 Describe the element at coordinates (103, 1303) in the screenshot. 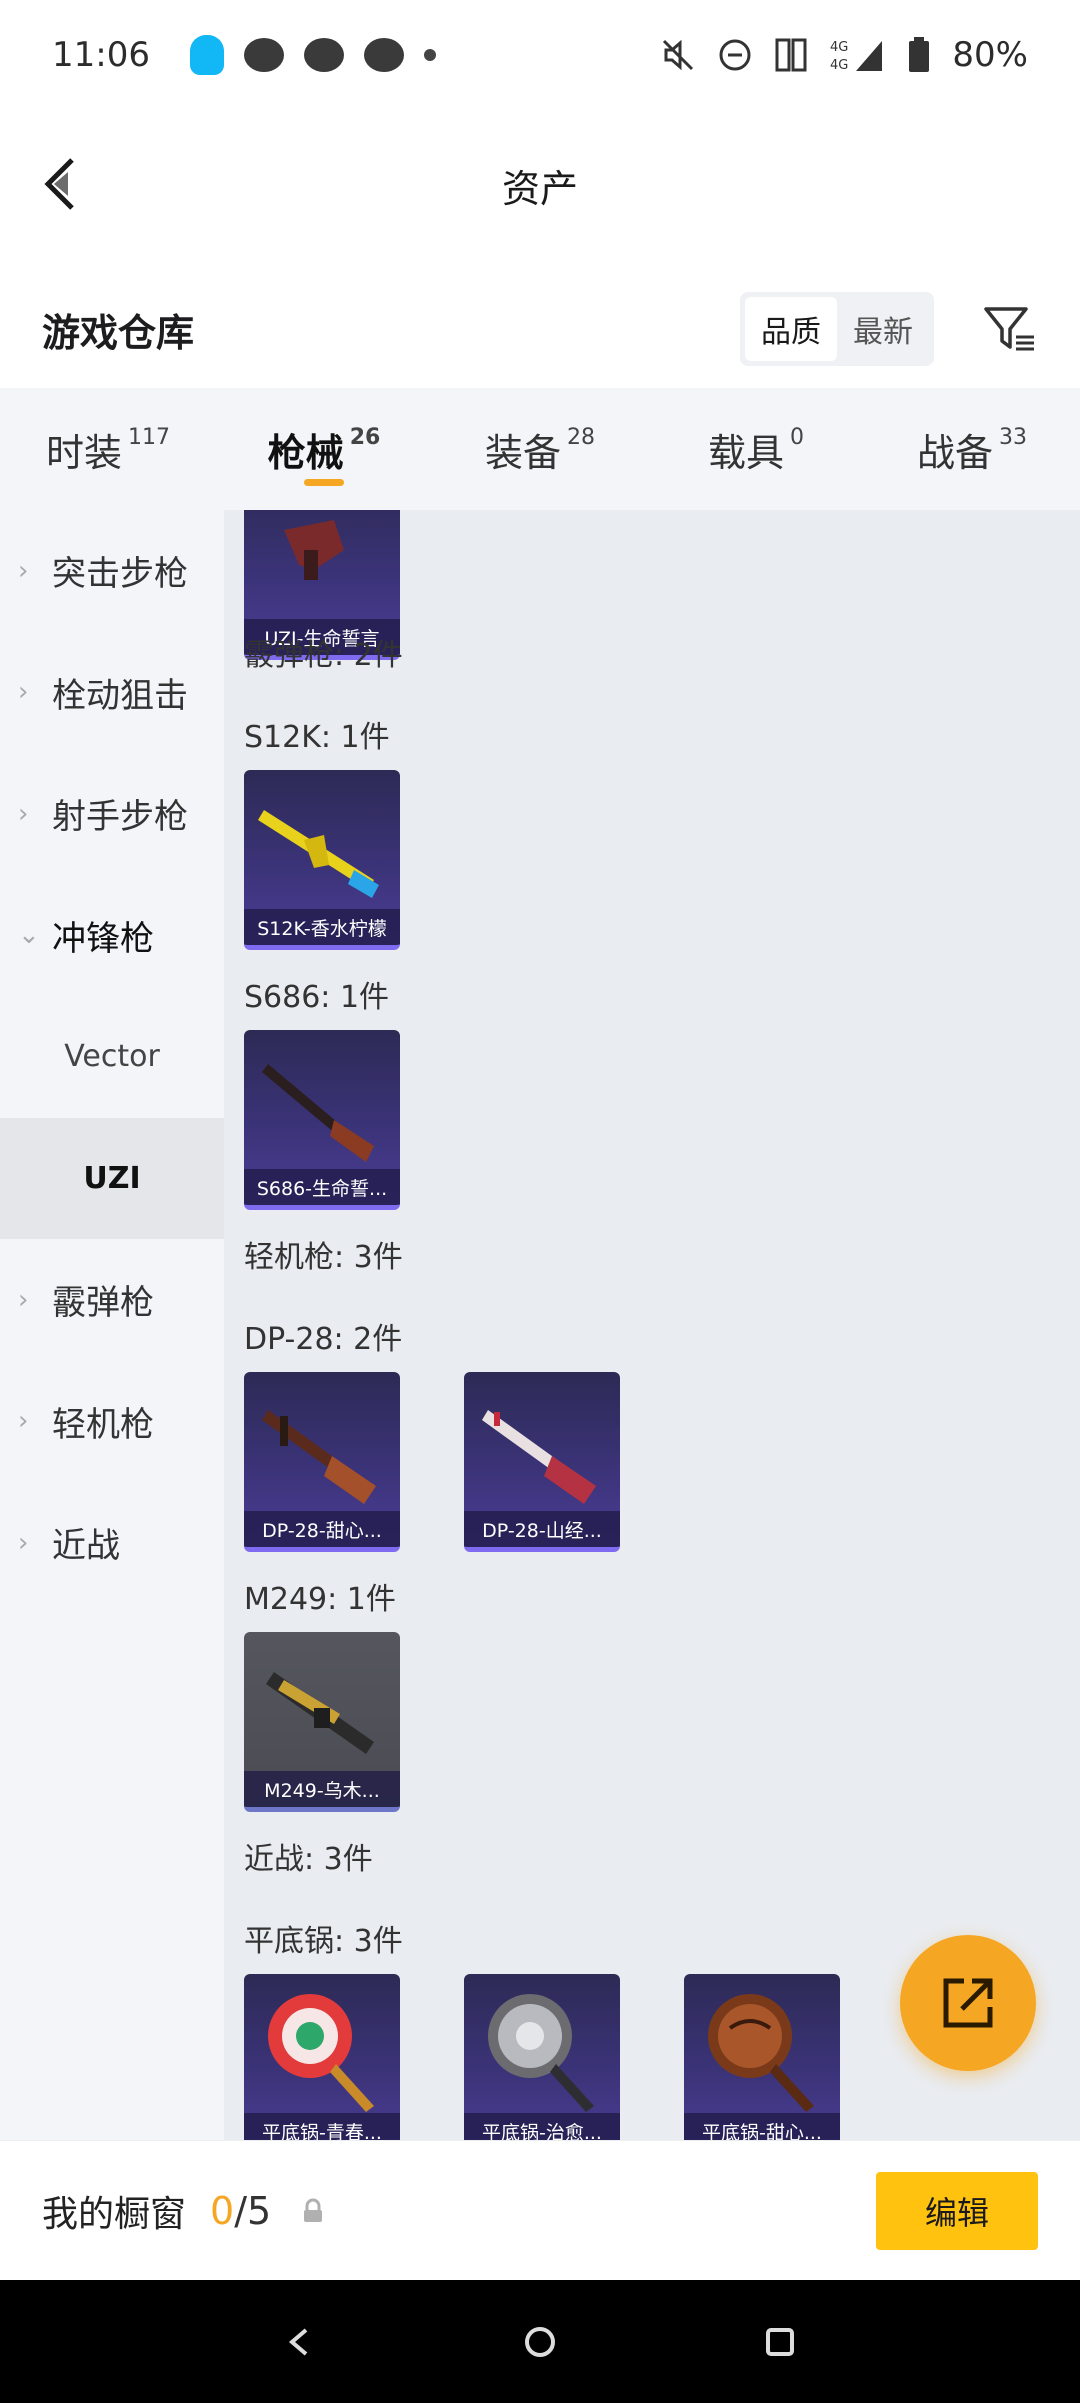

I see `sidebar-item-label: 霰弹枪` at that location.